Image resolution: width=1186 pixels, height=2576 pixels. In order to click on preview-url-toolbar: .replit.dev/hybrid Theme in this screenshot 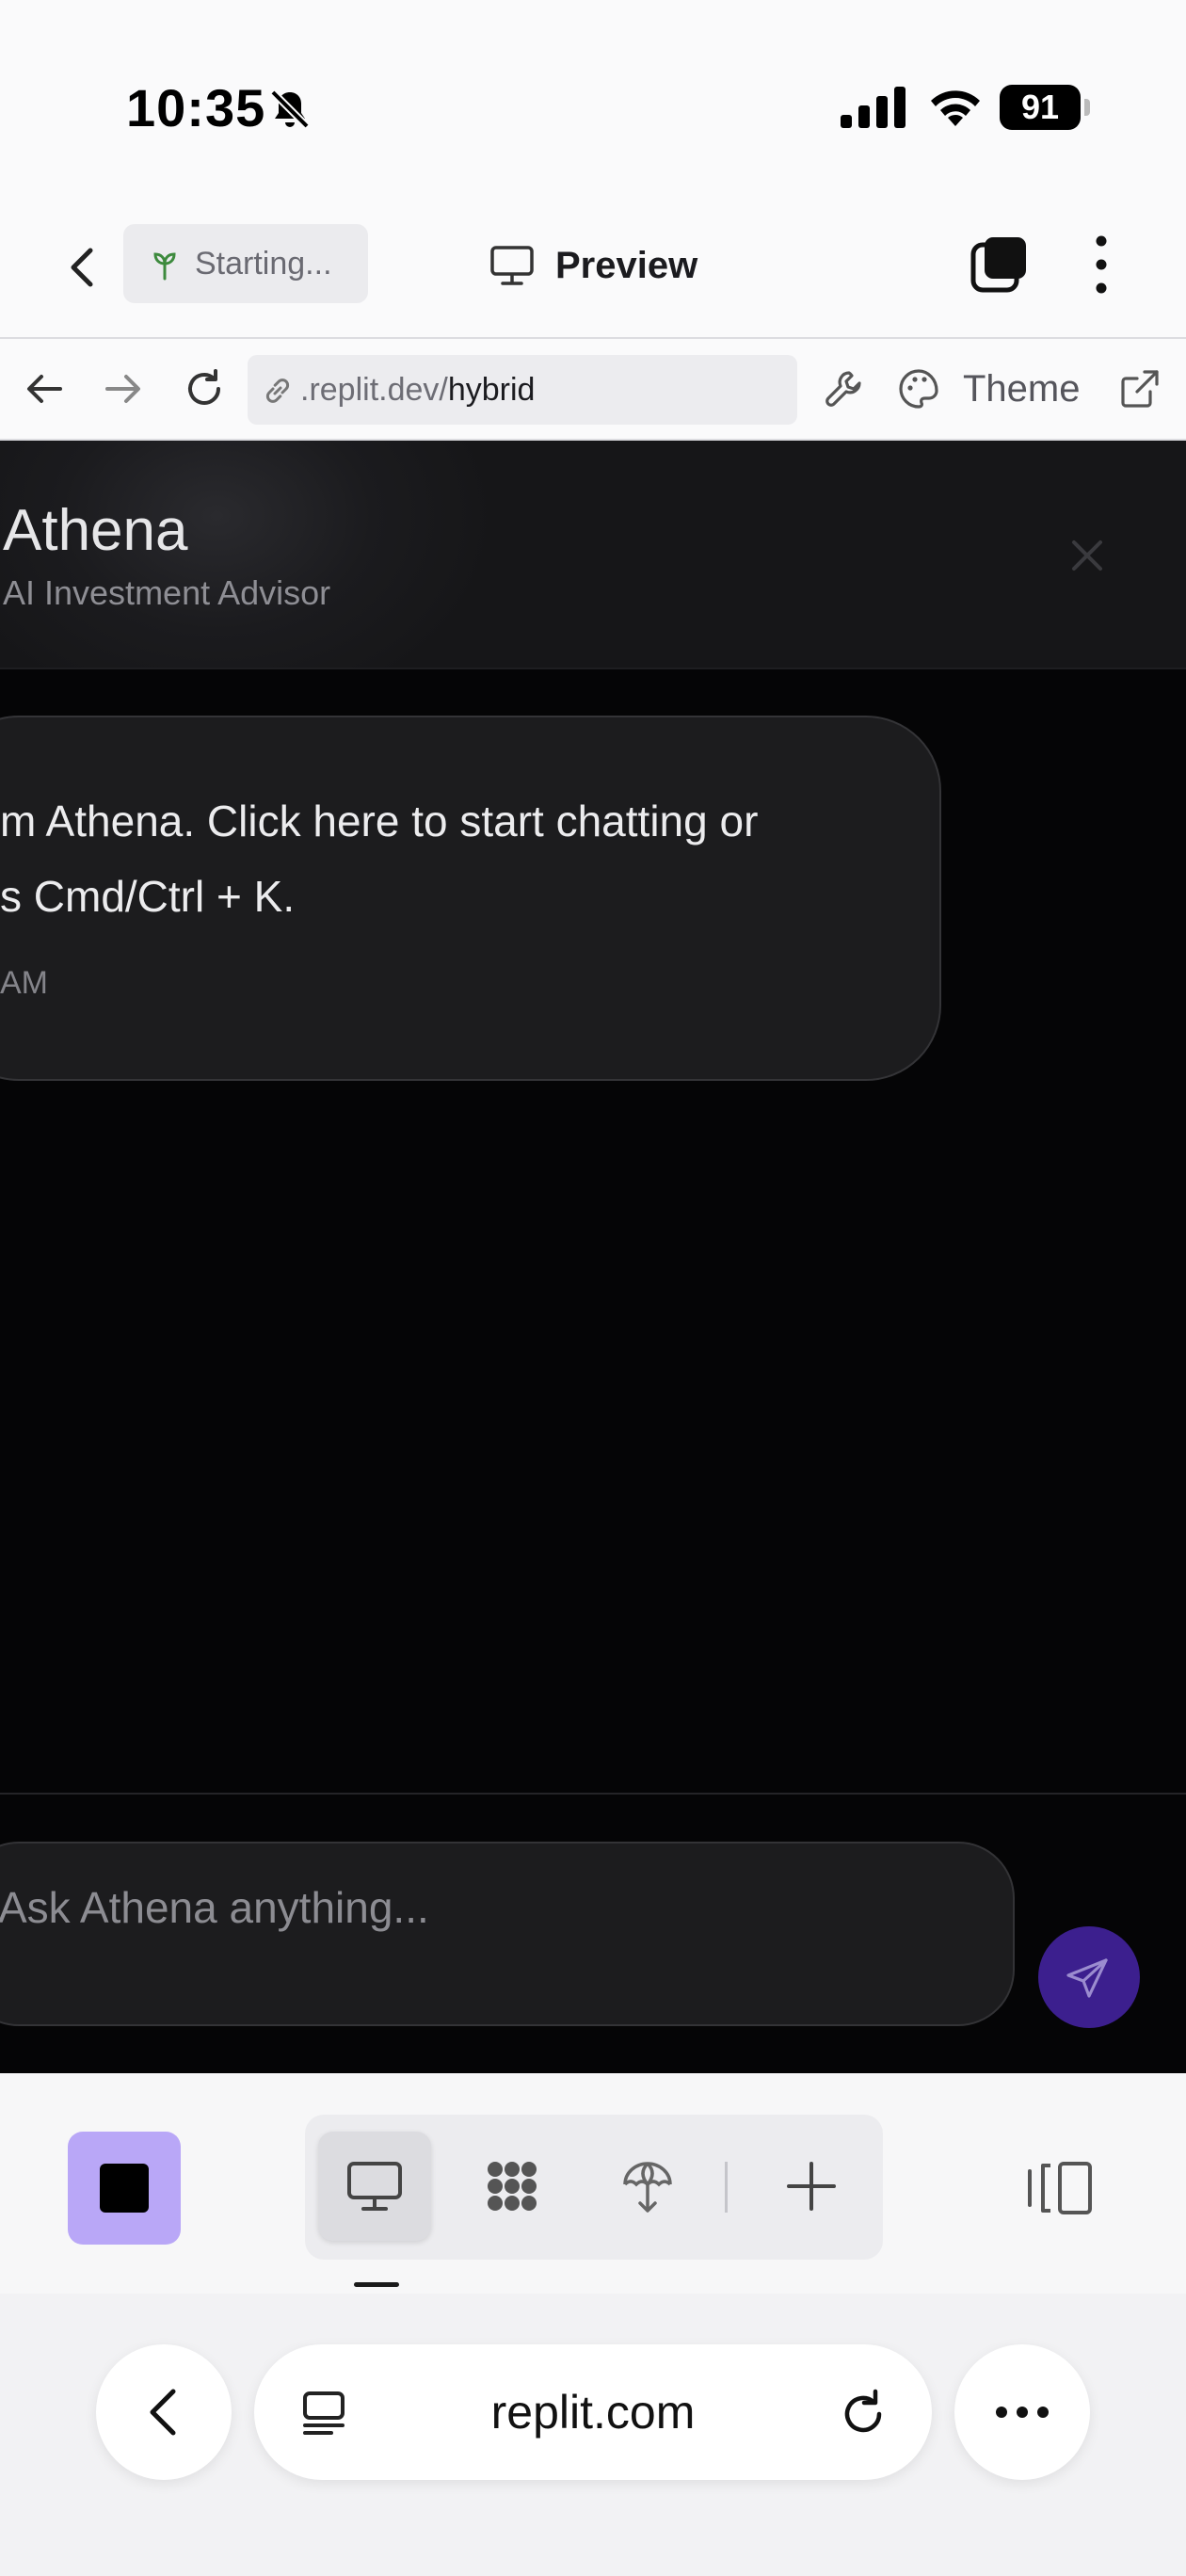, I will do `click(593, 390)`.